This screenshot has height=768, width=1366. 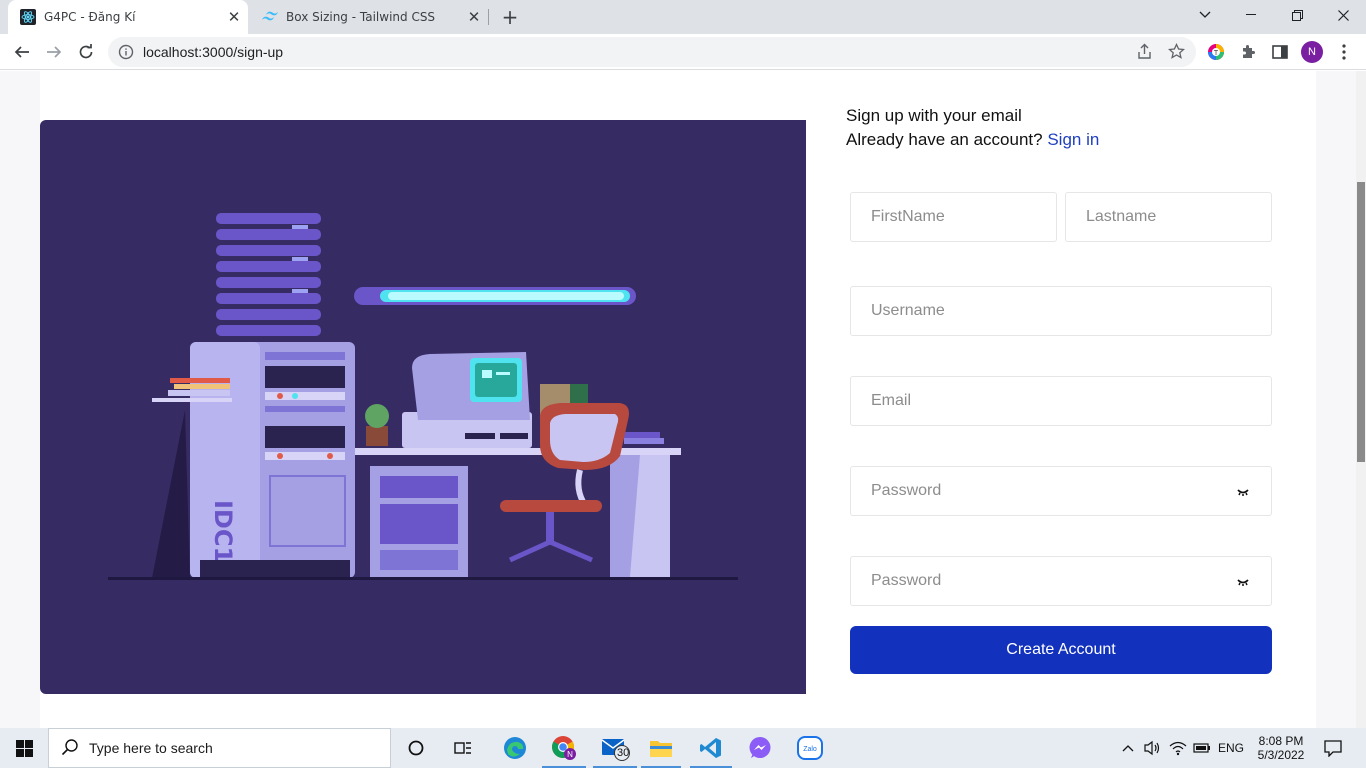 What do you see at coordinates (615, 748) in the screenshot?
I see `mail-icon: 30` at bounding box center [615, 748].